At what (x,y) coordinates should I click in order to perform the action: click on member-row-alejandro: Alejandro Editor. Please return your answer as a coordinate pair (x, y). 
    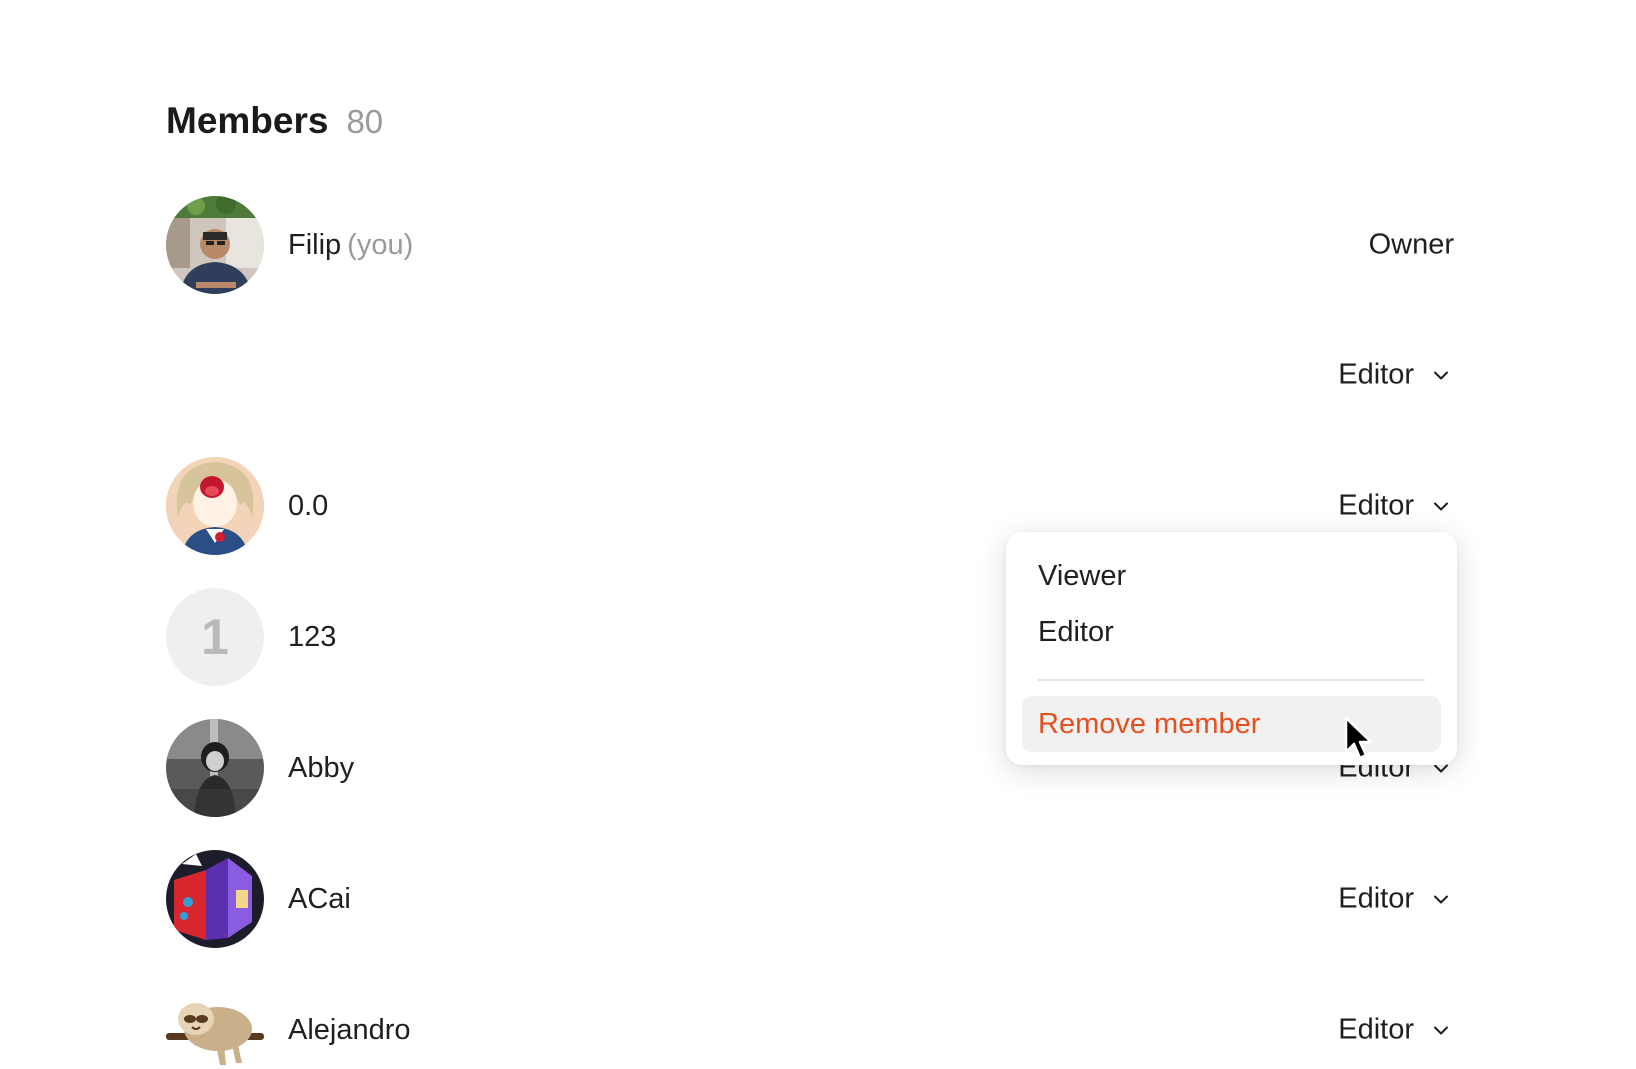
    Looking at the image, I should click on (810, 1025).